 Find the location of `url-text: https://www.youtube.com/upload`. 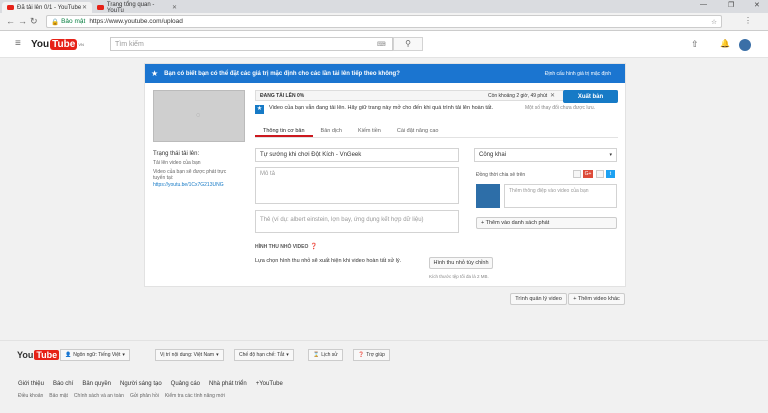

url-text: https://www.youtube.com/upload is located at coordinates (136, 21).